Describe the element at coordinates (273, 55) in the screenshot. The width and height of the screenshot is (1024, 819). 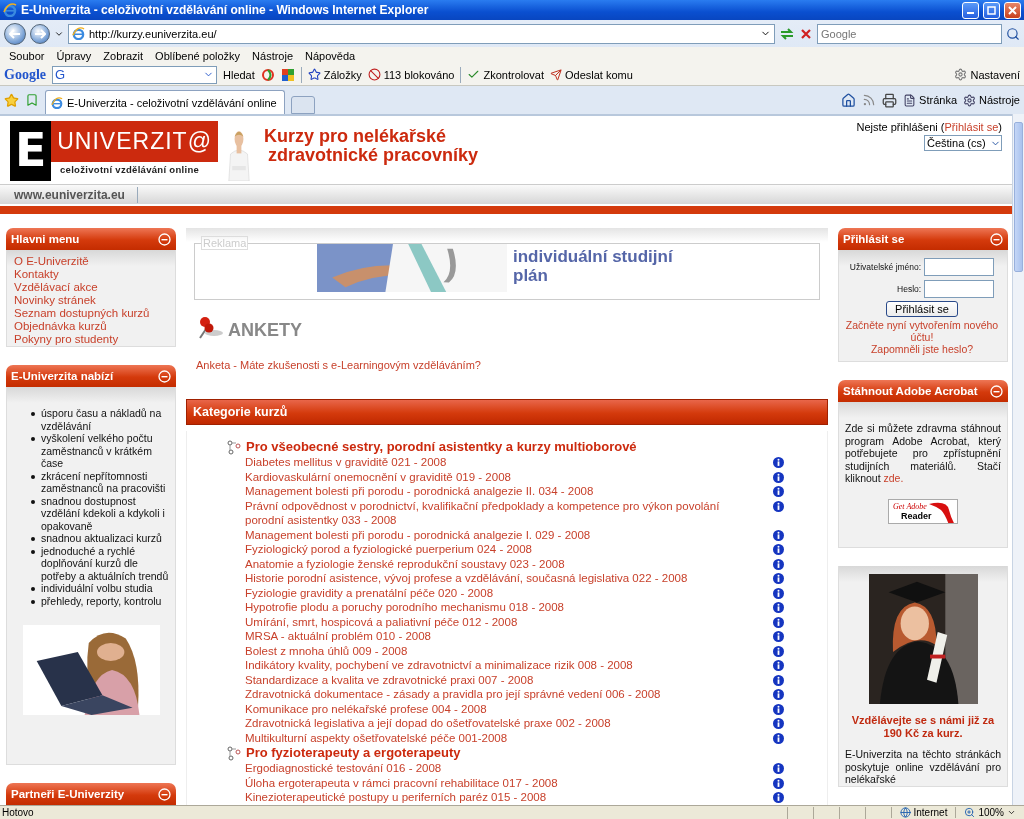
I see `menu-item: Nástroje` at that location.